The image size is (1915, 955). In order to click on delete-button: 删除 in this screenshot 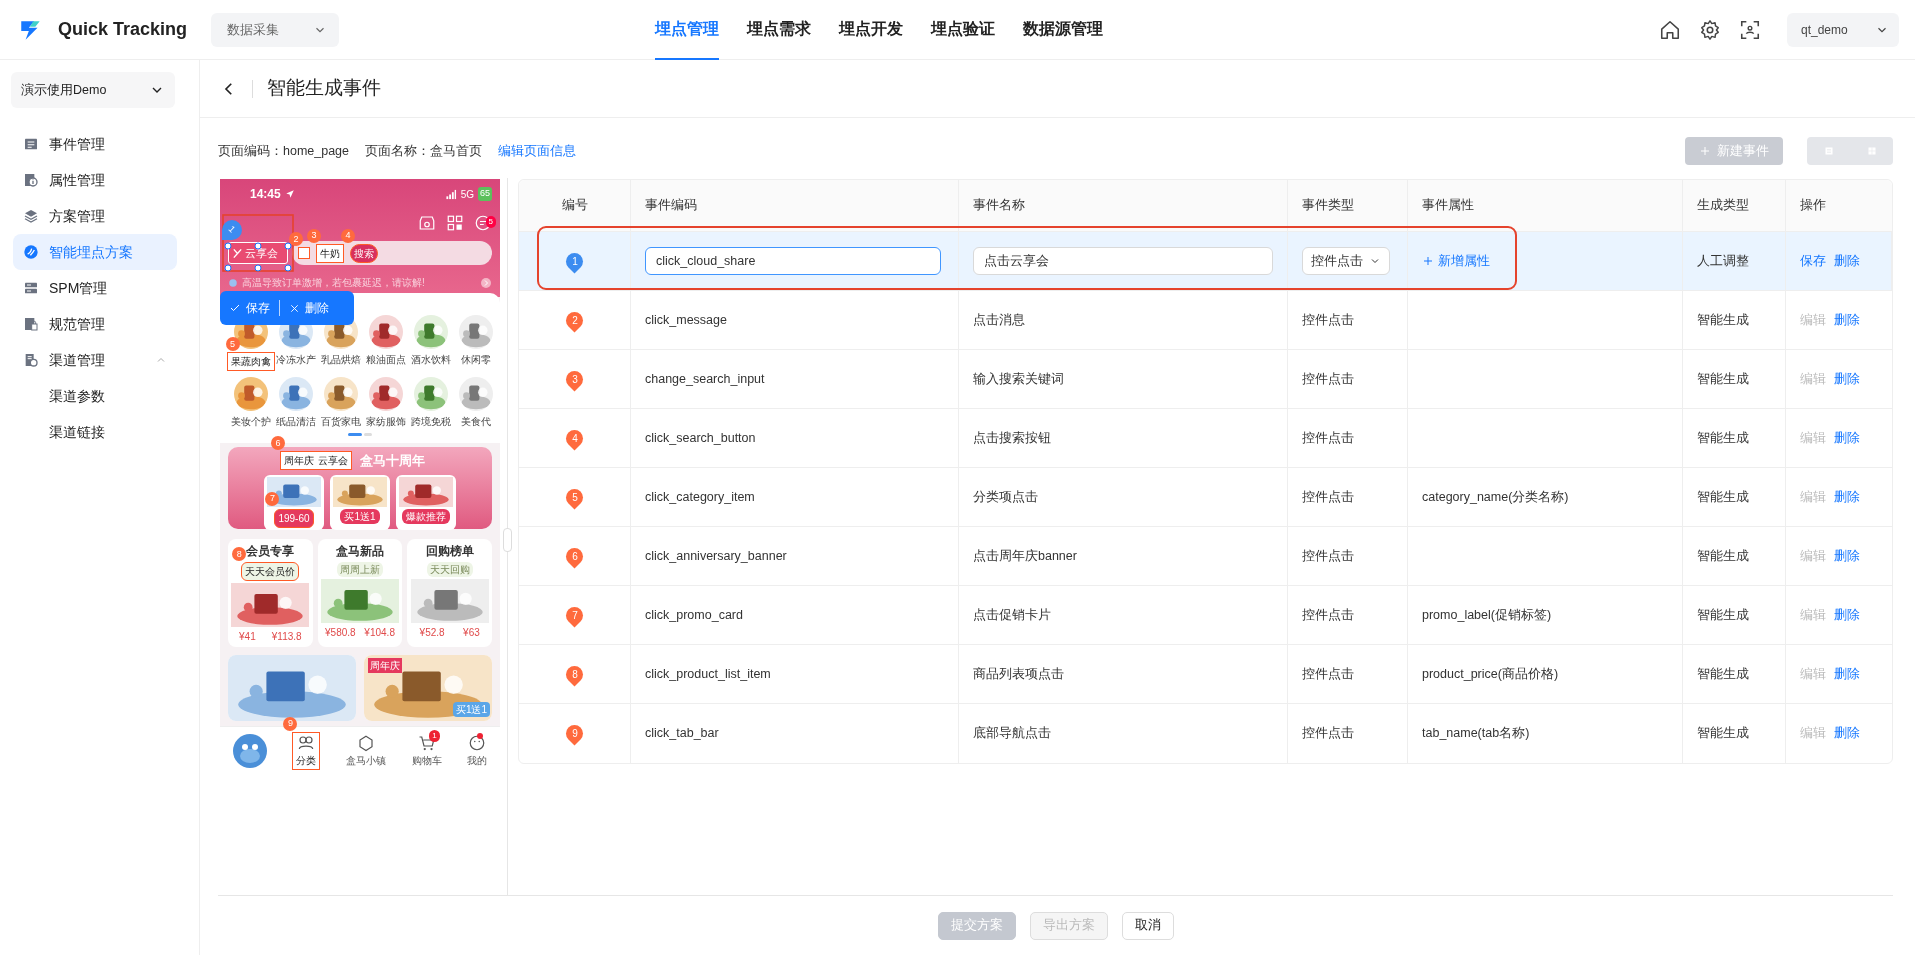, I will do `click(309, 308)`.